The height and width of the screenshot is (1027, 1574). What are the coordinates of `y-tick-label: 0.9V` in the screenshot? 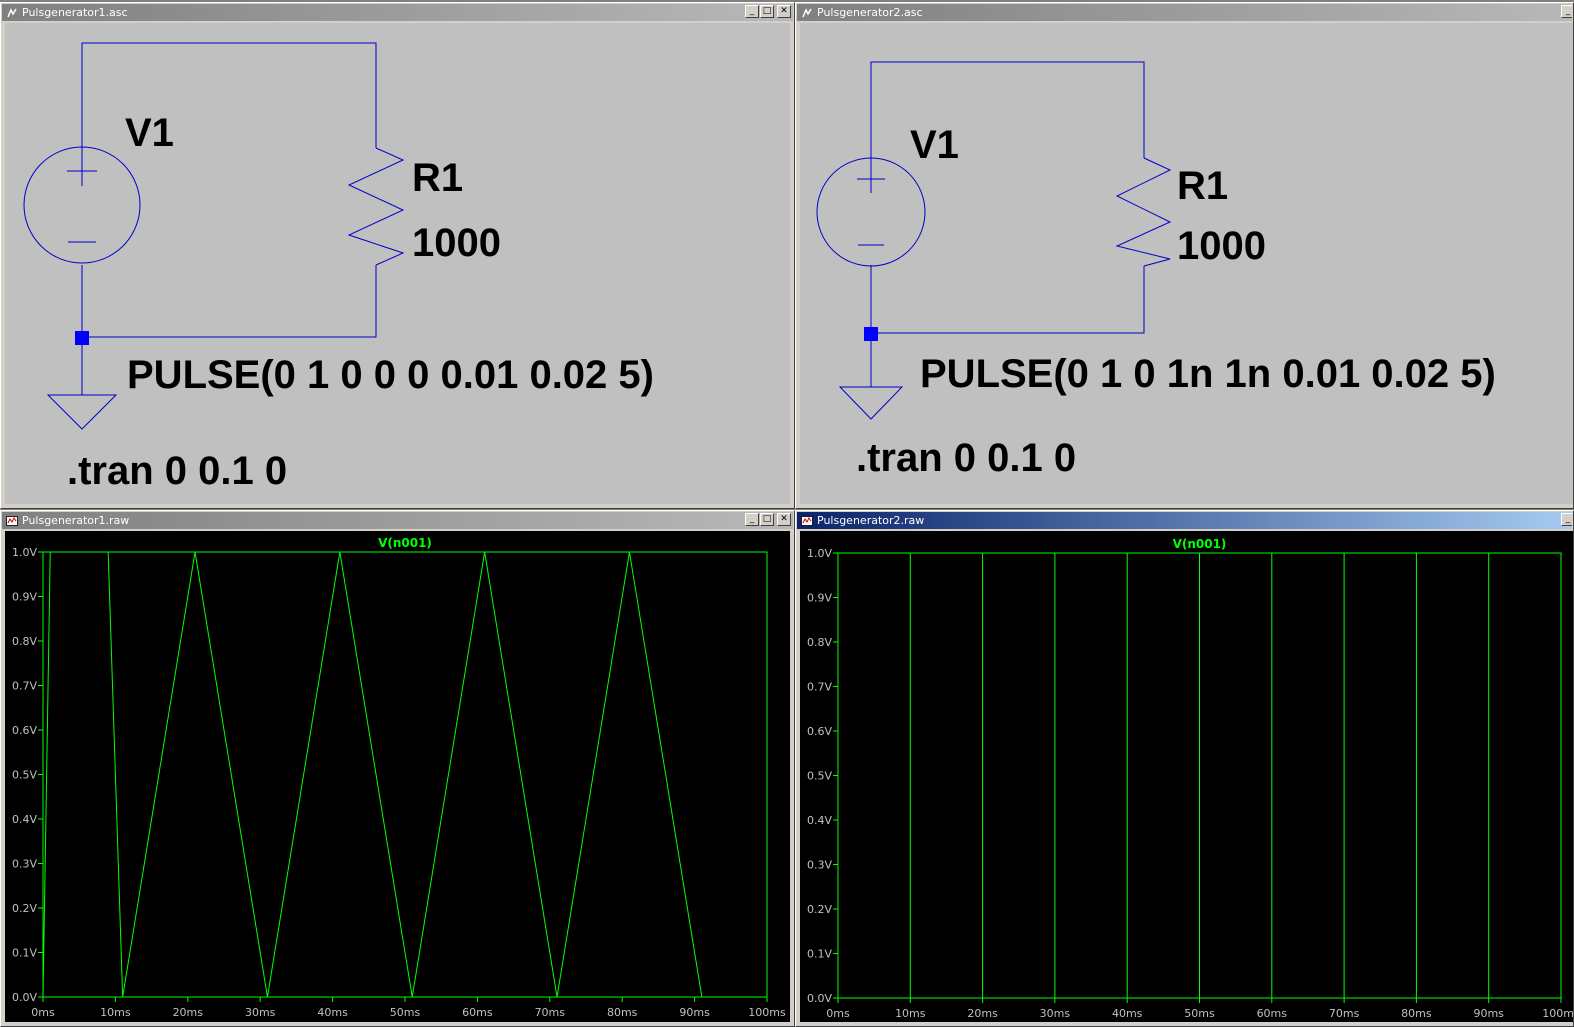 It's located at (24, 597).